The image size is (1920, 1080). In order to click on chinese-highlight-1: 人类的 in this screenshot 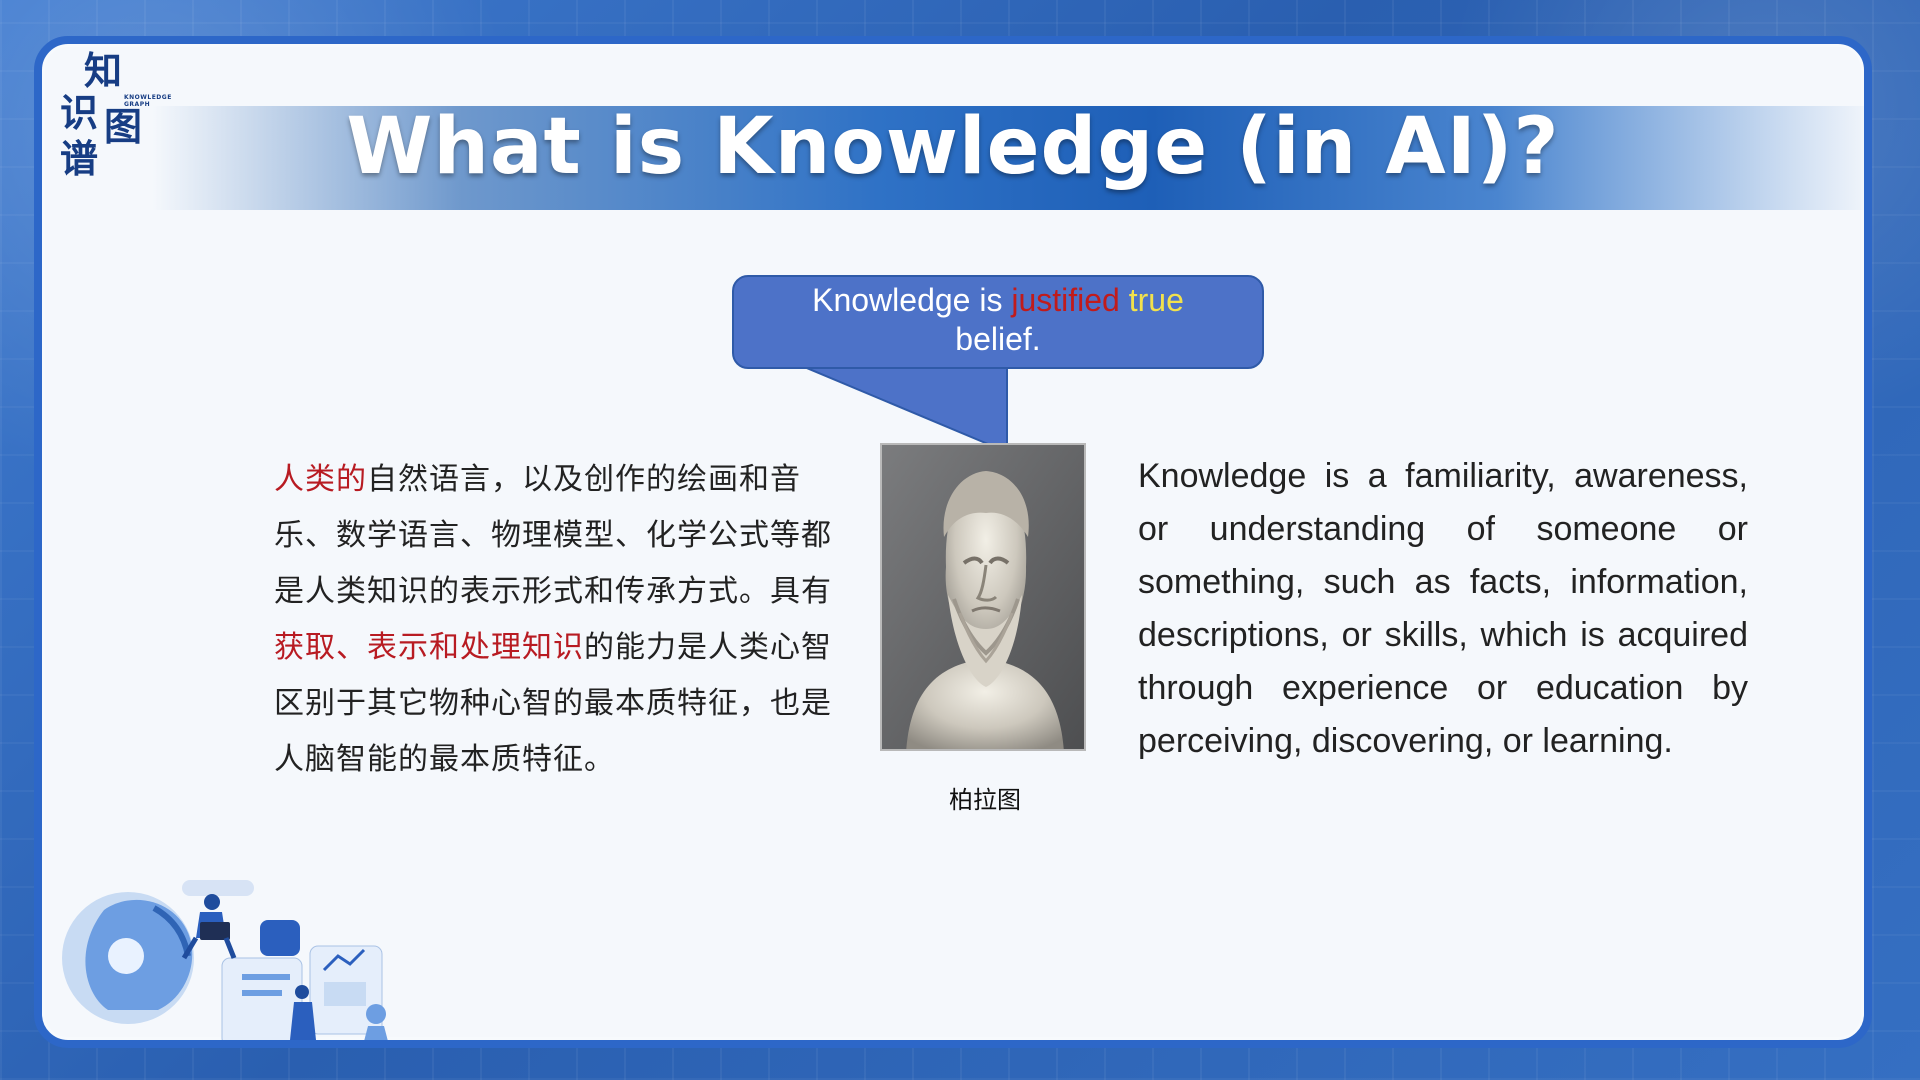, I will do `click(320, 479)`.